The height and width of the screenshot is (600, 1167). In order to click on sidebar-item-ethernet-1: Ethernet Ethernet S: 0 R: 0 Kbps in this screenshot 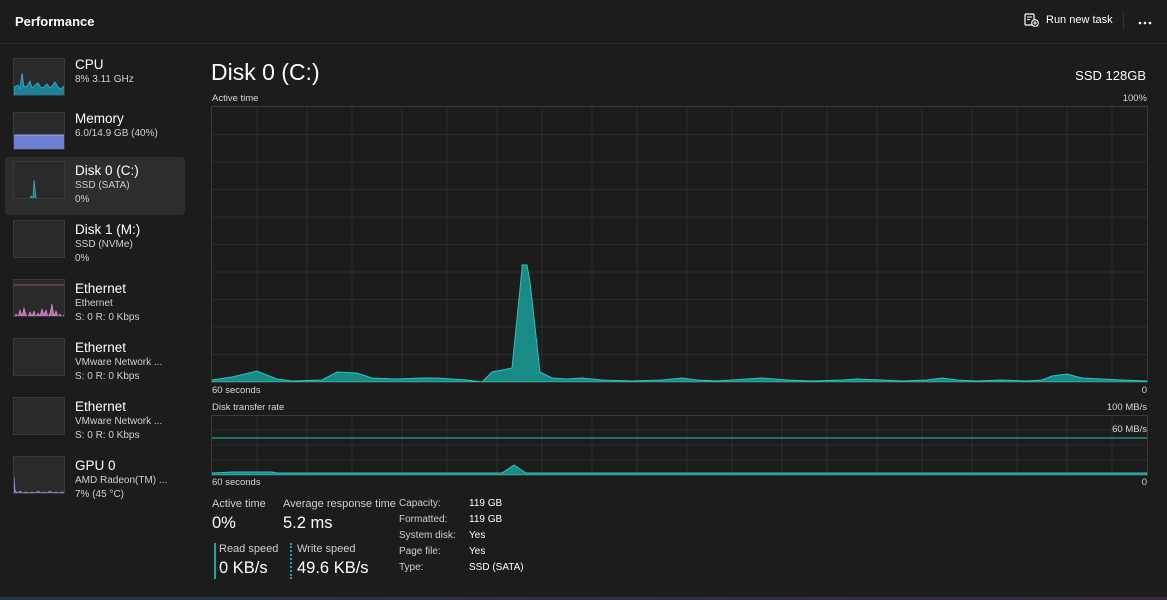, I will do `click(95, 304)`.